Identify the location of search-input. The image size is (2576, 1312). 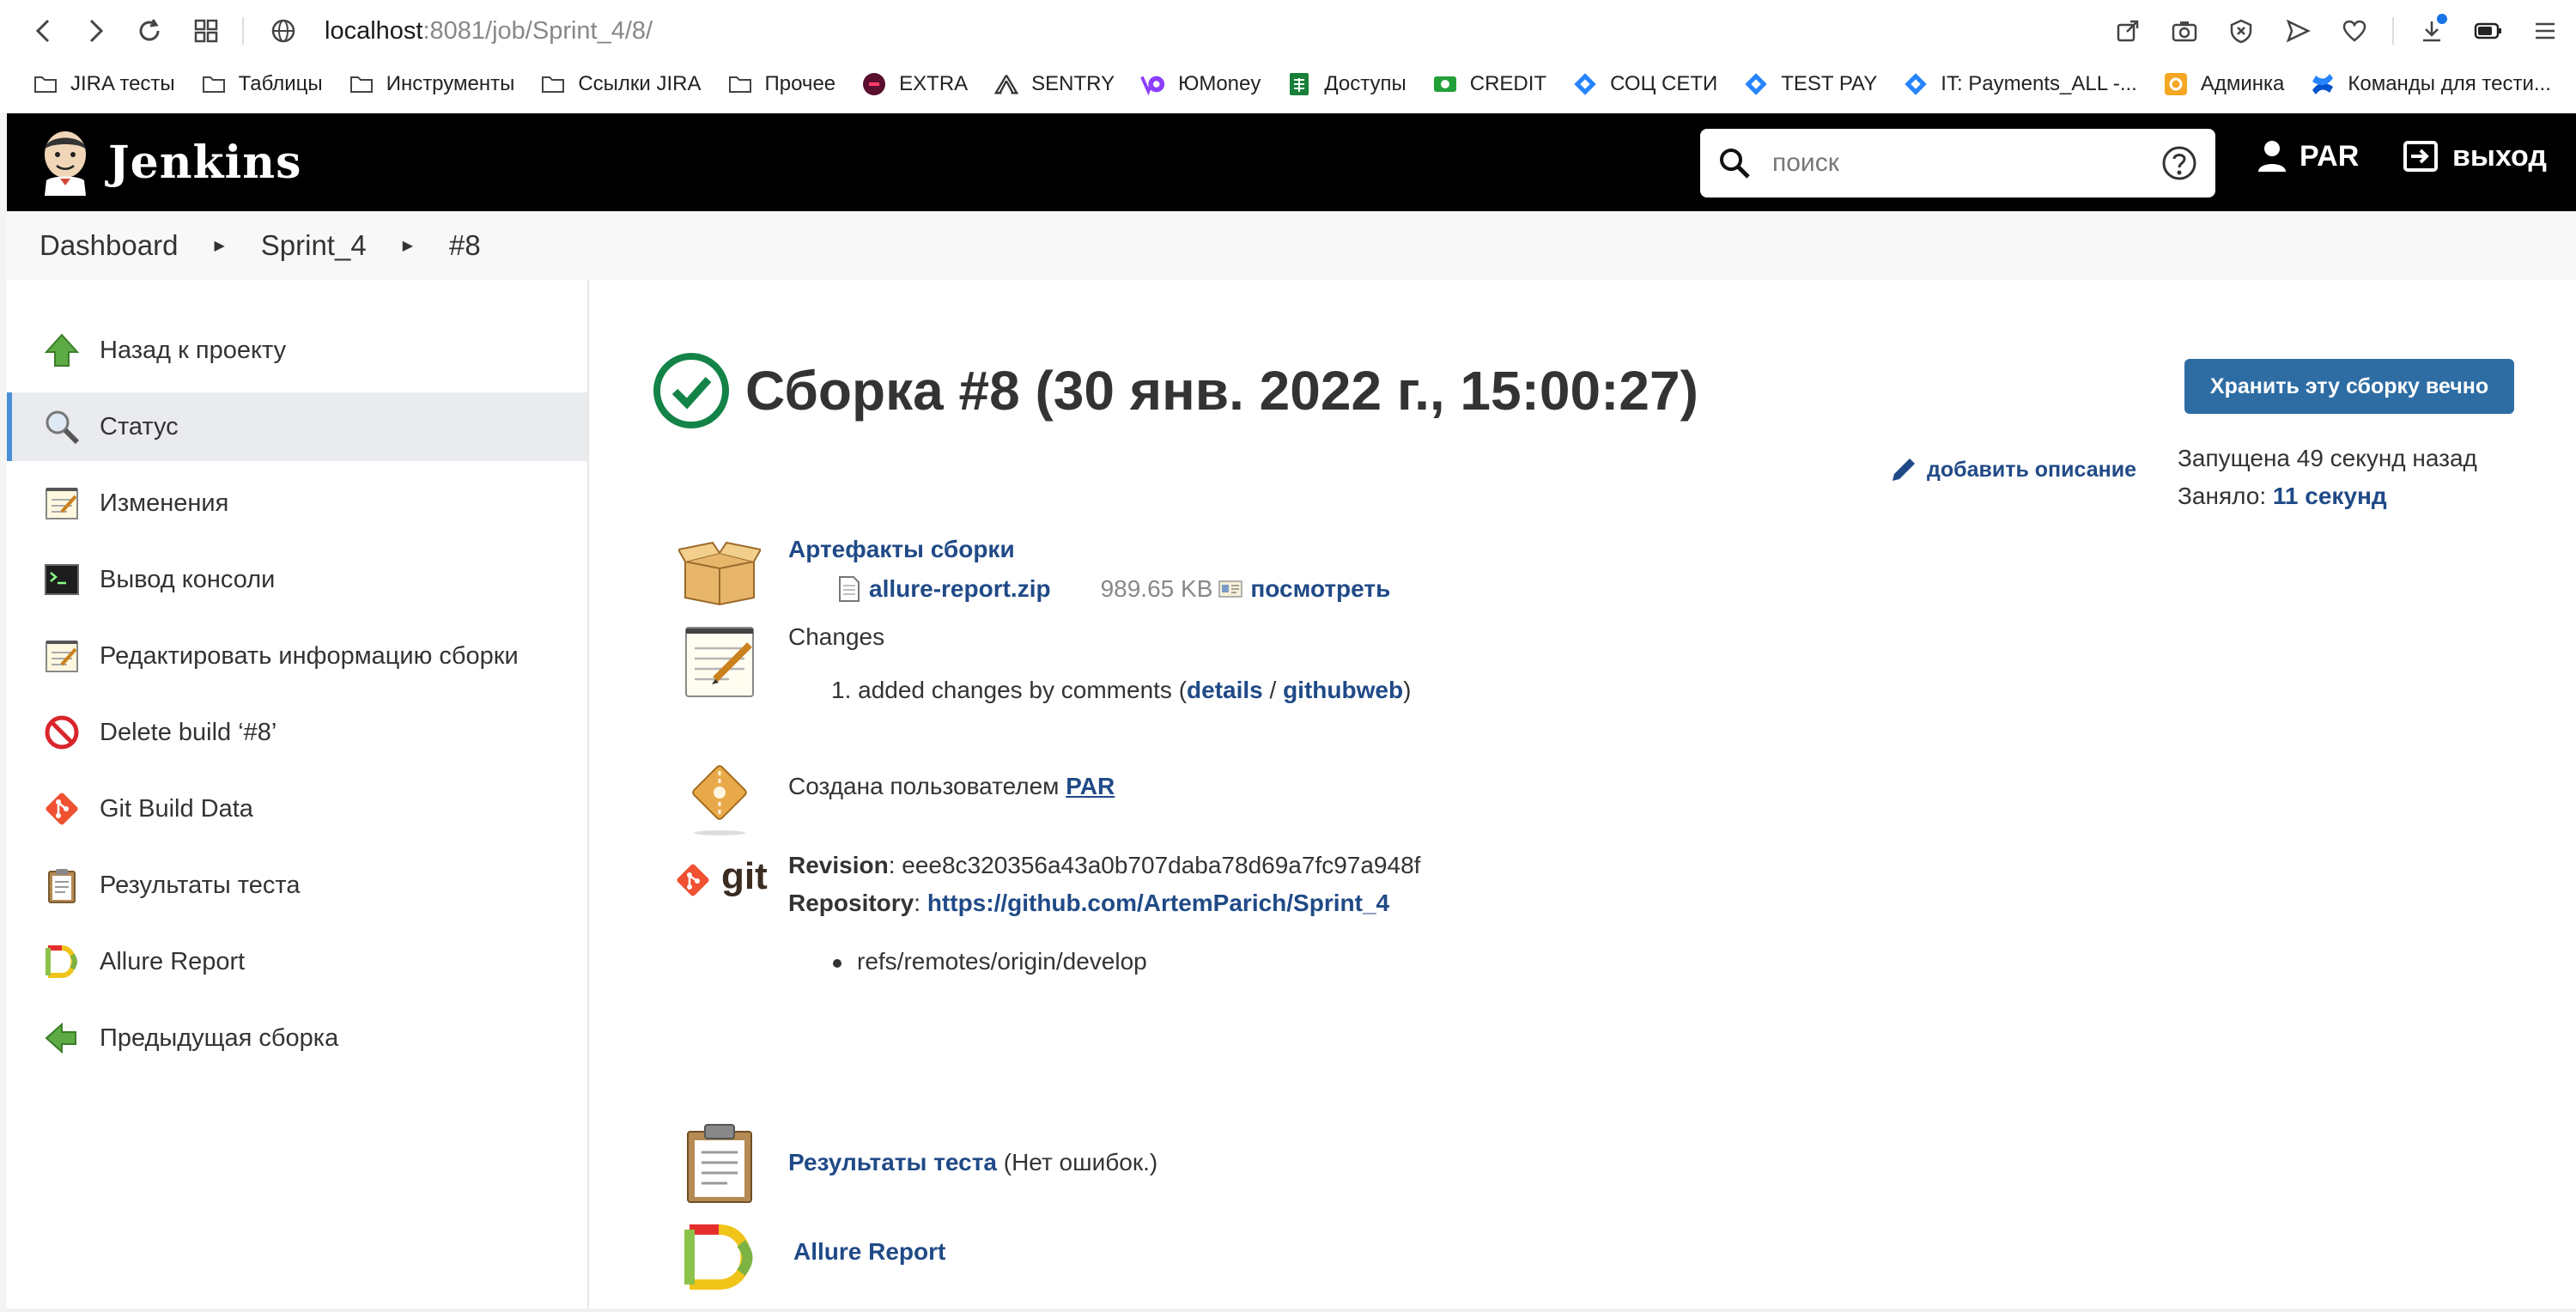
(1966, 163).